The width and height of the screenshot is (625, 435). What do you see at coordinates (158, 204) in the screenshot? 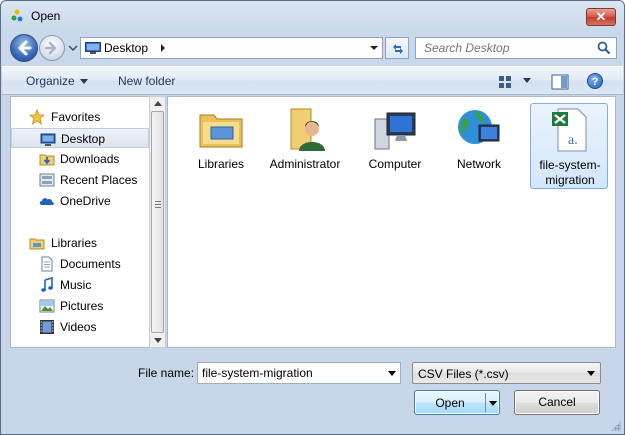
I see `grip-icon` at bounding box center [158, 204].